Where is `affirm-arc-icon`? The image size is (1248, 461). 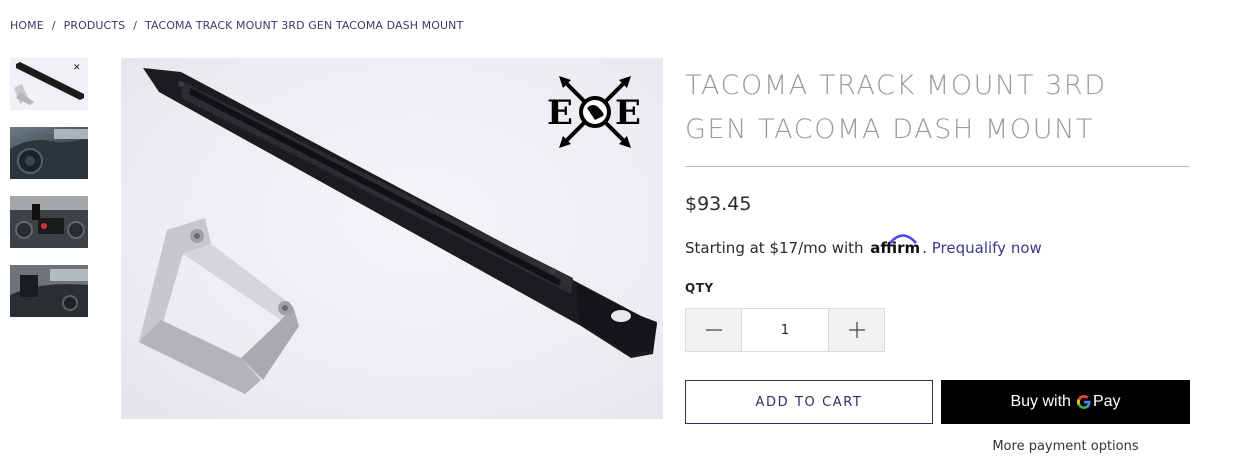 affirm-arc-icon is located at coordinates (903, 239).